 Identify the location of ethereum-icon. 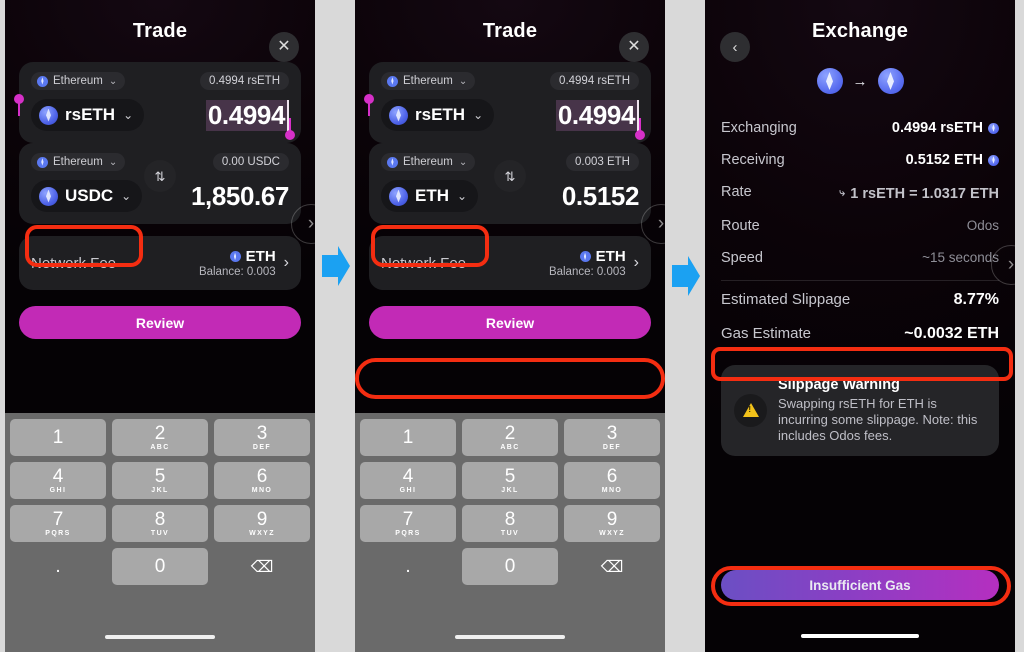
(993, 128).